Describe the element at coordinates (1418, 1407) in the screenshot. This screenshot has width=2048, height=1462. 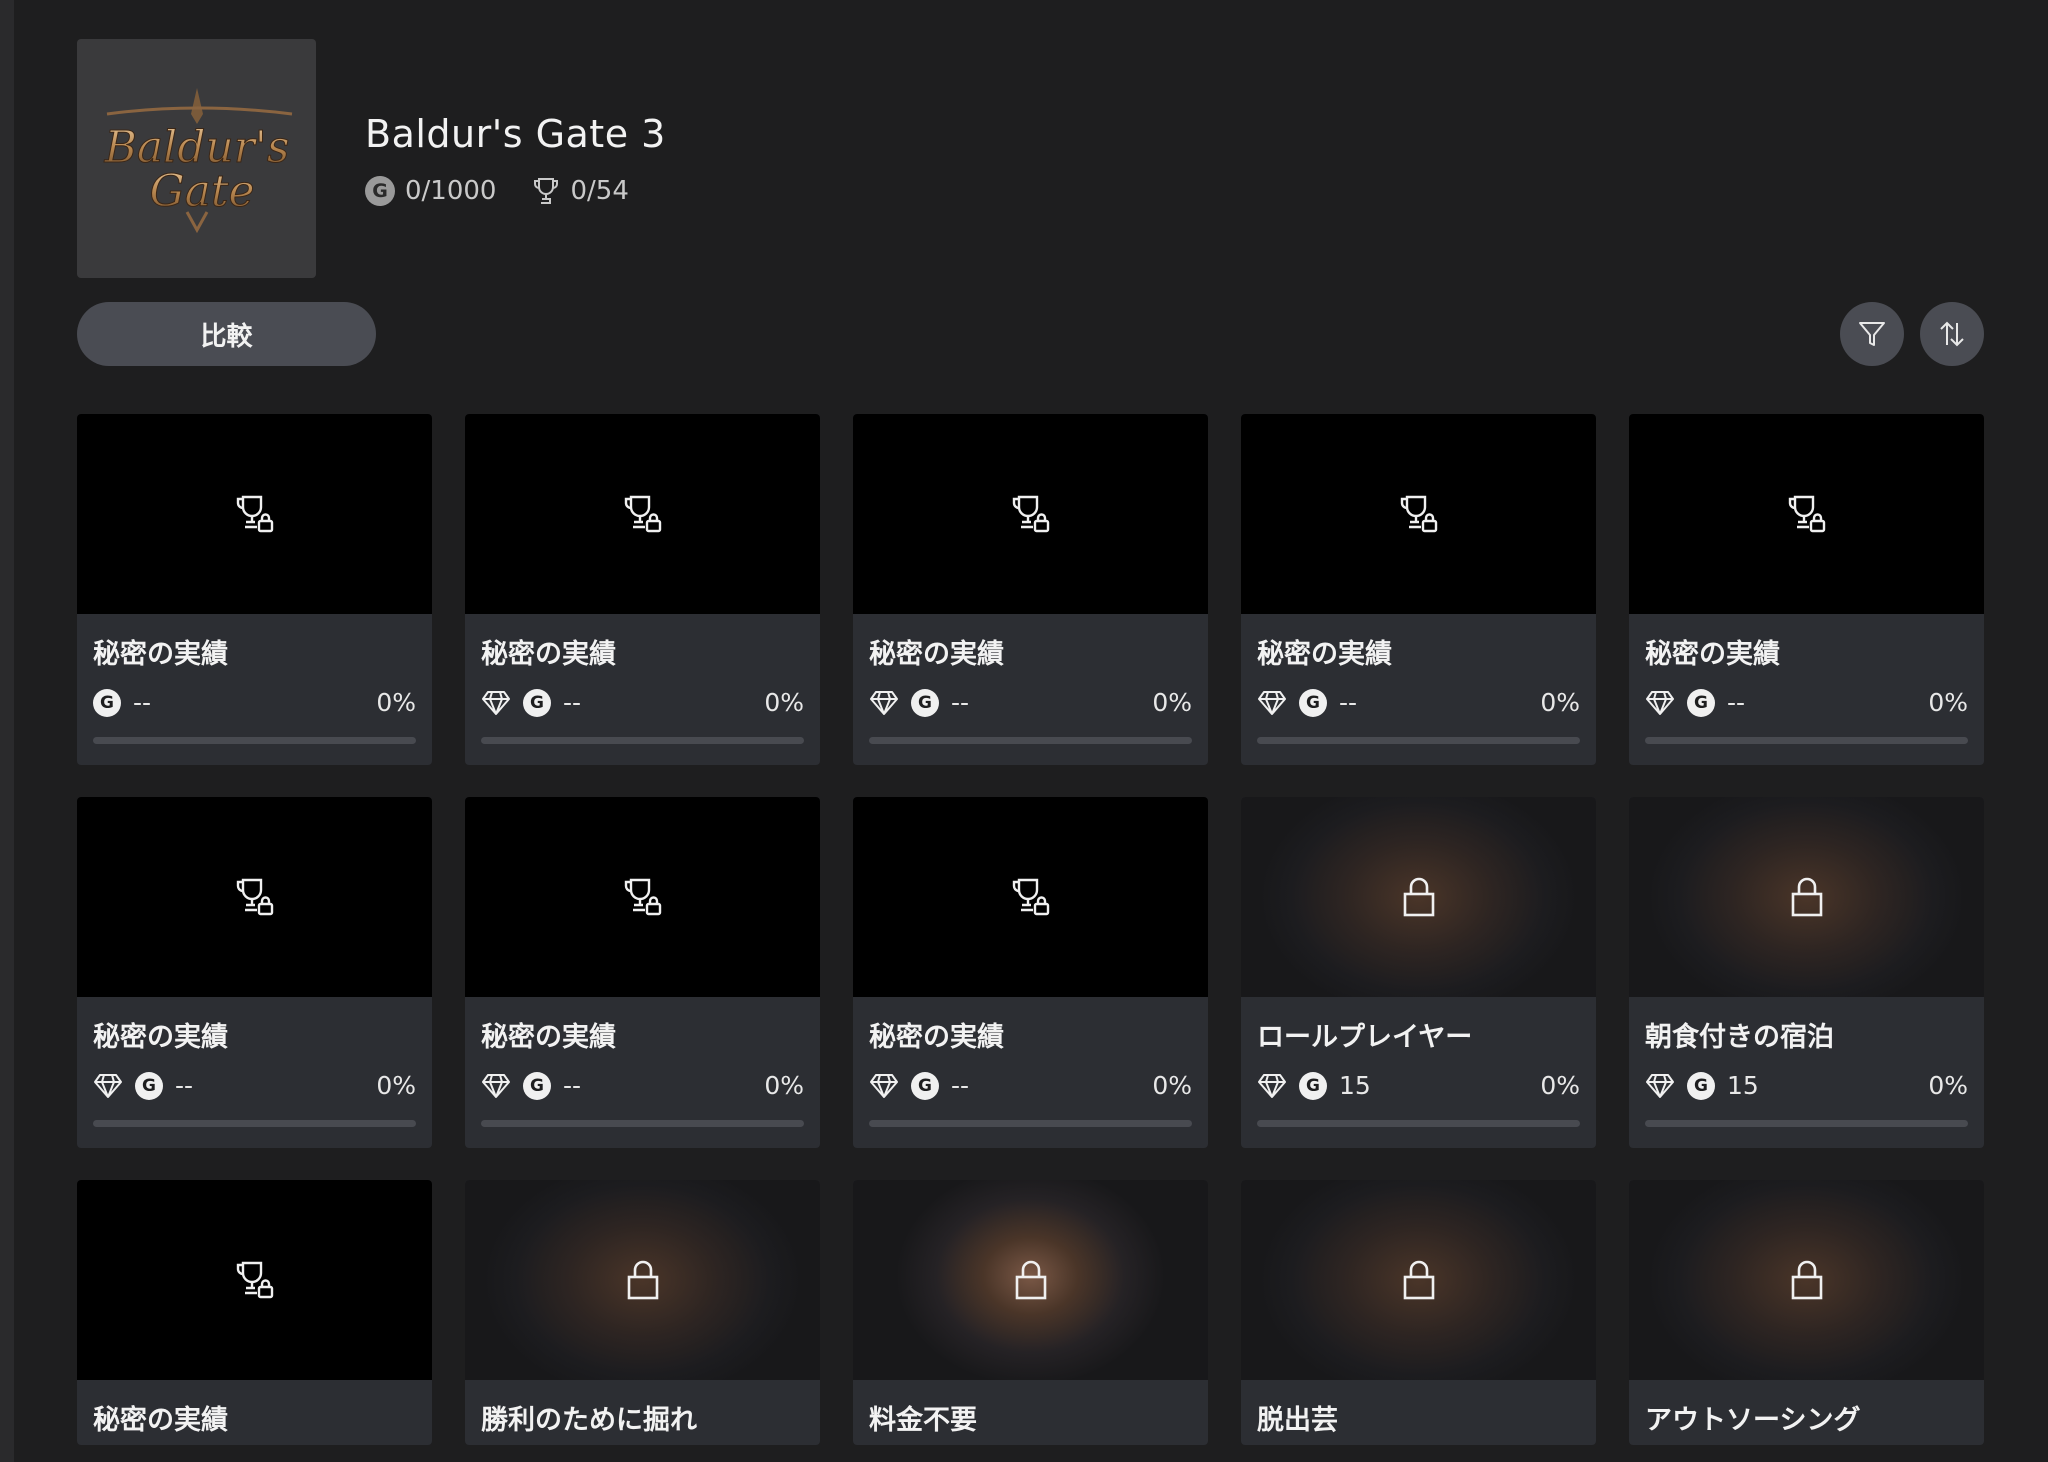
I see `card-body: 脱出芸` at that location.